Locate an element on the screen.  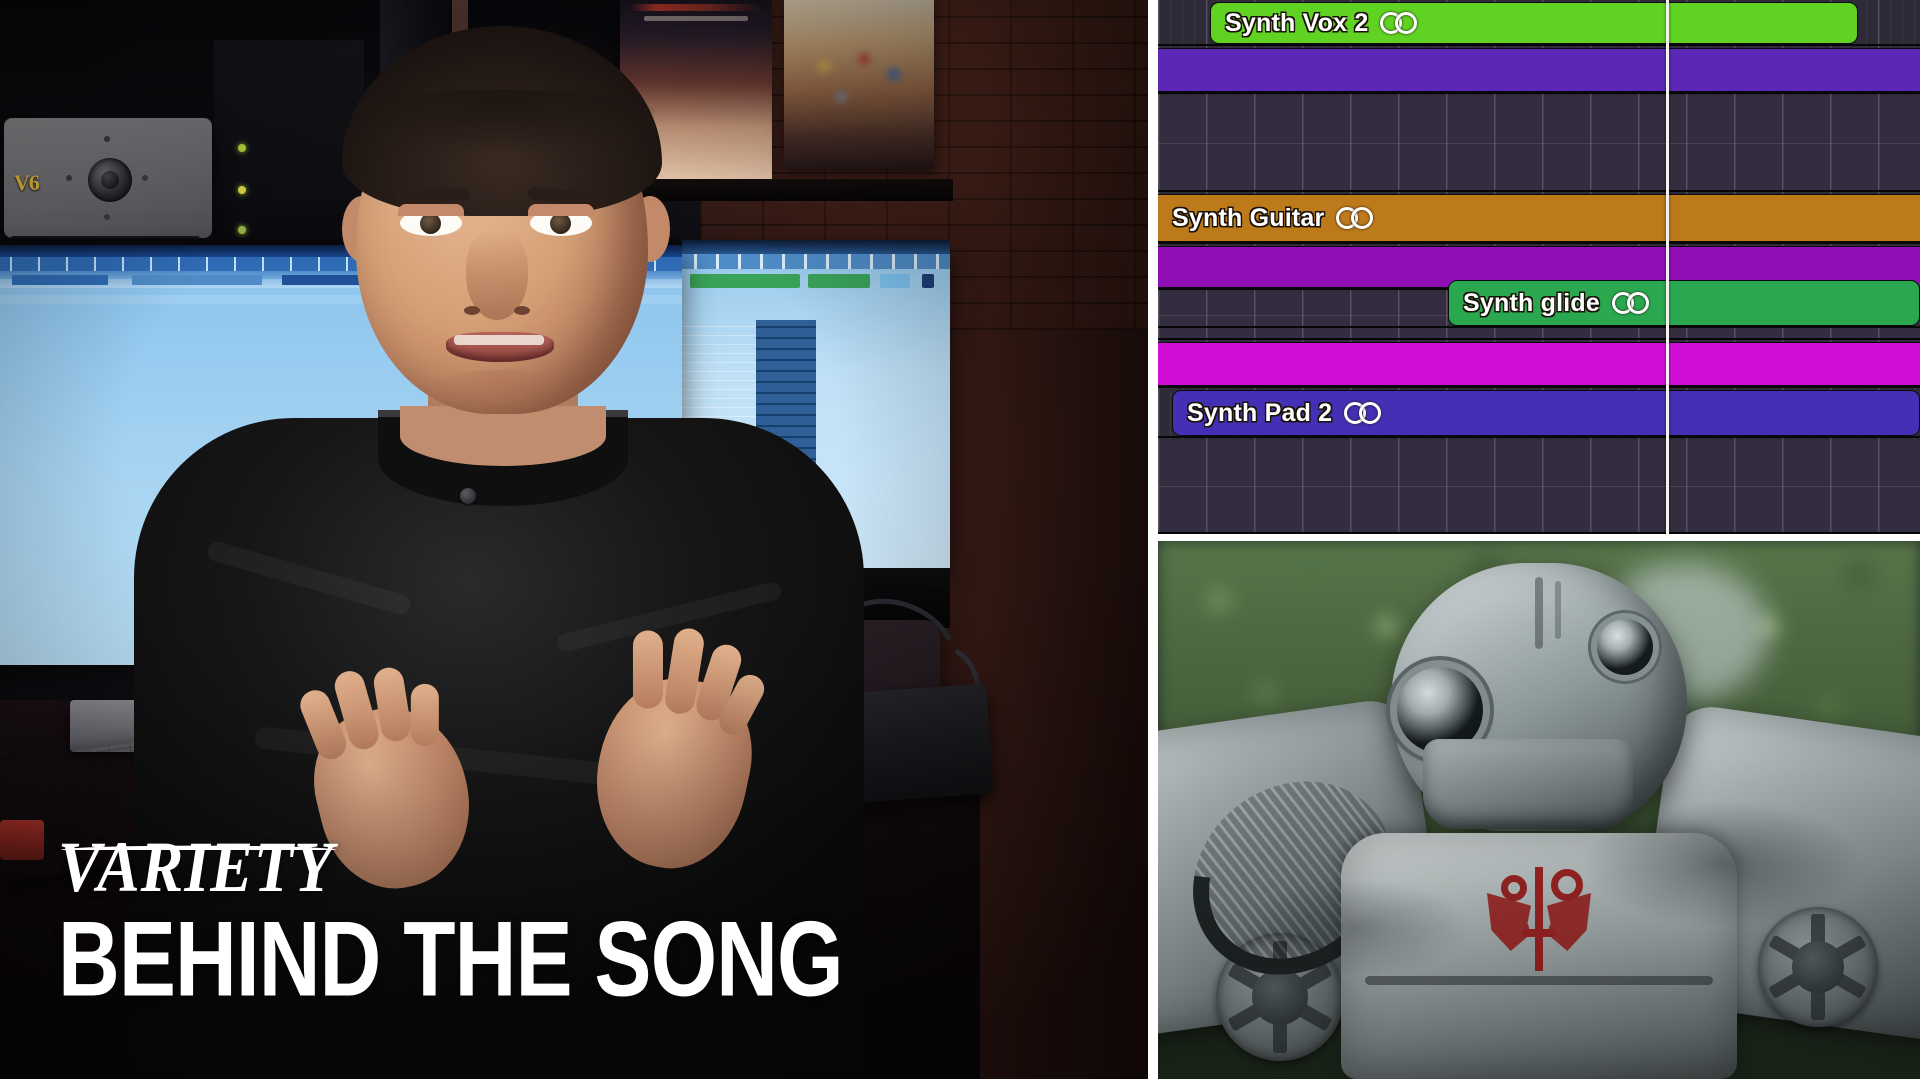
daw-region: Synth Vox 2 is located at coordinates (1534, 23).